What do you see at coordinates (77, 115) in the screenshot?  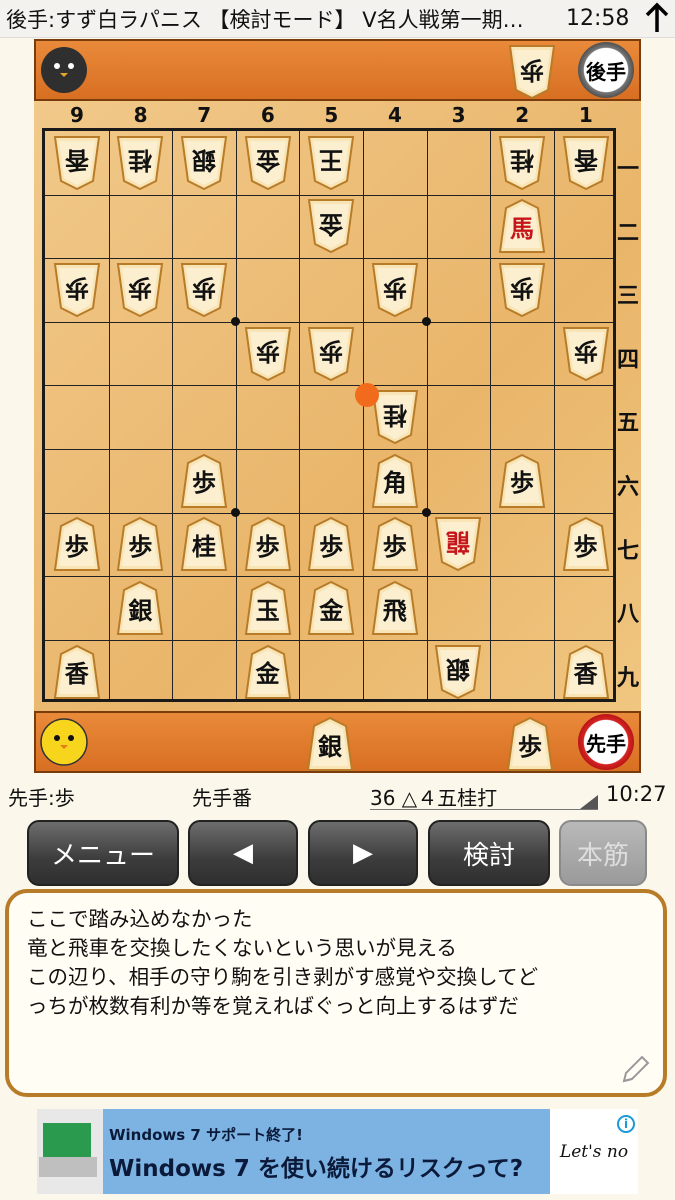 I see `file-label: 9` at bounding box center [77, 115].